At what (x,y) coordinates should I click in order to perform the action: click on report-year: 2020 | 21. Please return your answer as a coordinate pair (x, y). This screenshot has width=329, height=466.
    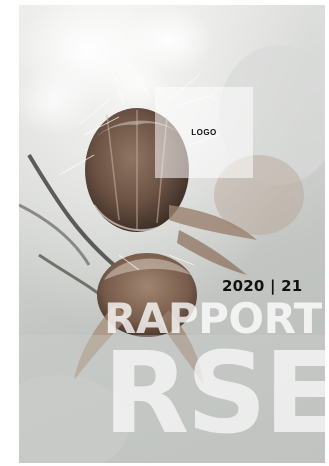
    Looking at the image, I should click on (262, 286).